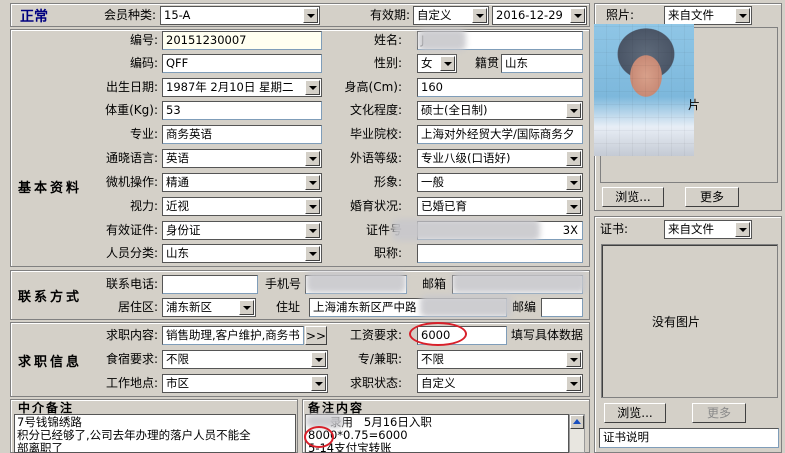  What do you see at coordinates (242, 206) in the screenshot?
I see `eyesight-select: 近视` at bounding box center [242, 206].